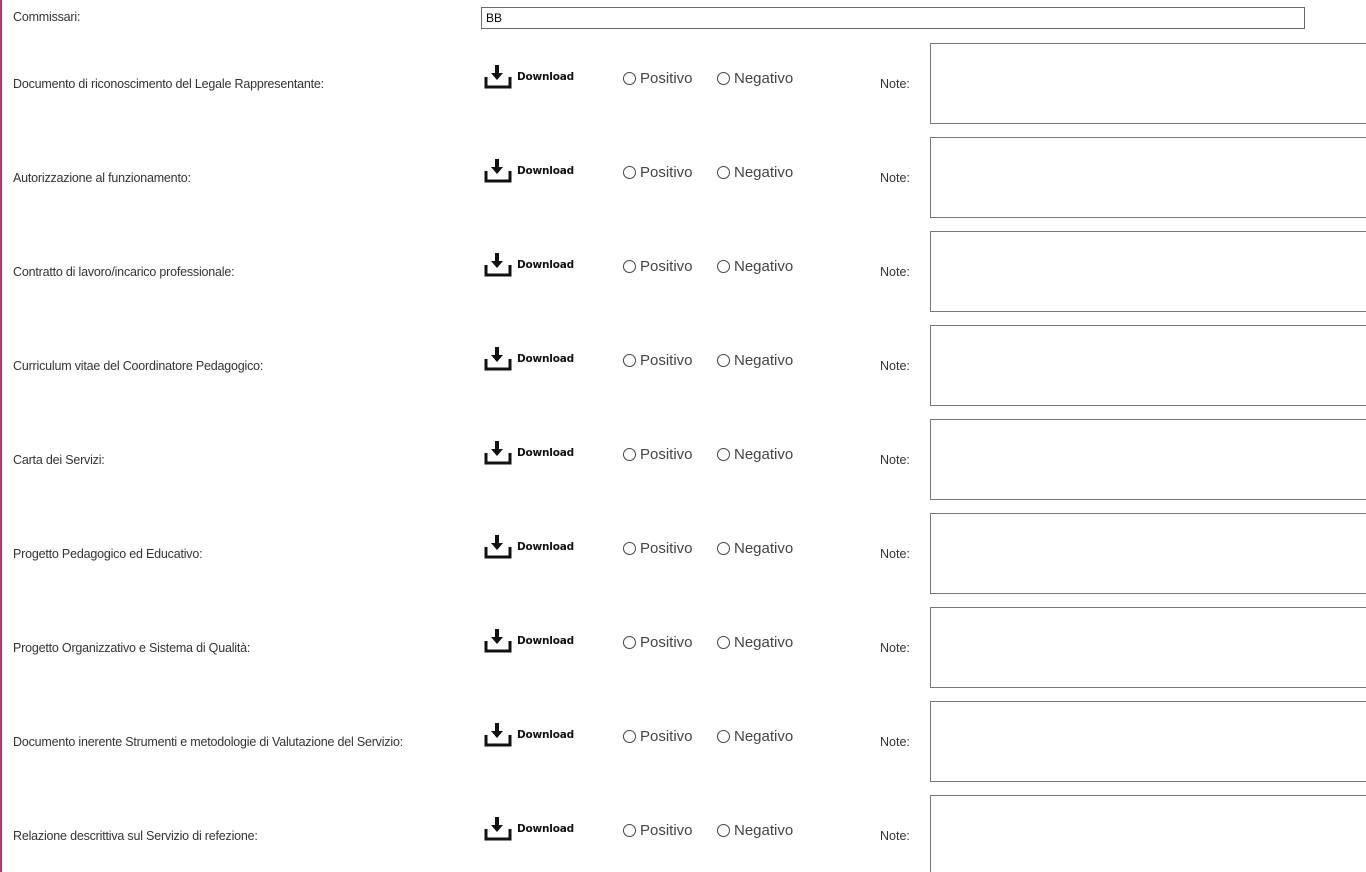 The height and width of the screenshot is (872, 1366). I want to click on commissari-row: Commissari:, so click(683, 19).